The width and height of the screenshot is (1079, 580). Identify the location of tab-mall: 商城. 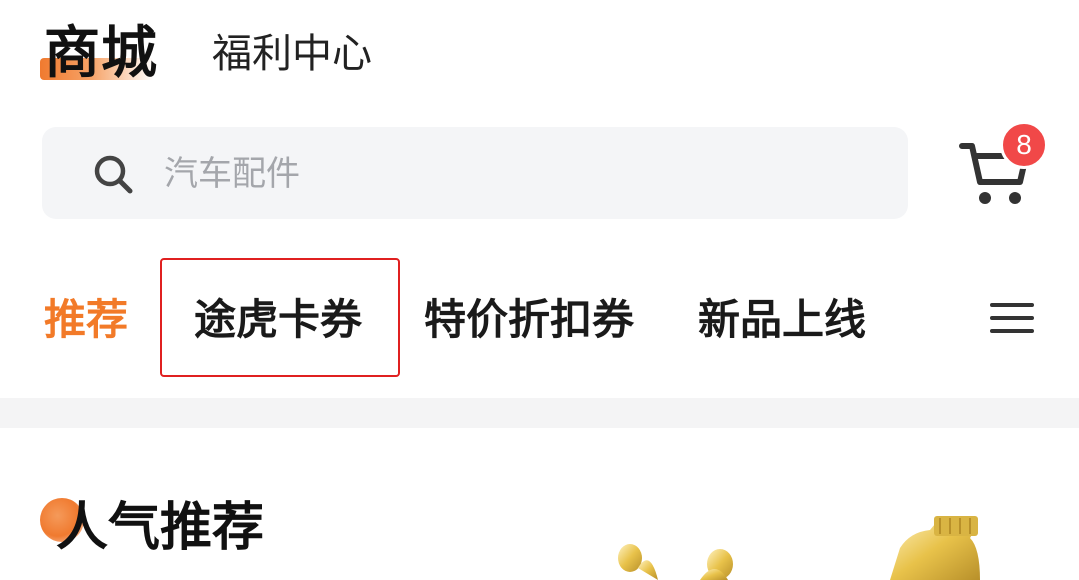
(101, 54).